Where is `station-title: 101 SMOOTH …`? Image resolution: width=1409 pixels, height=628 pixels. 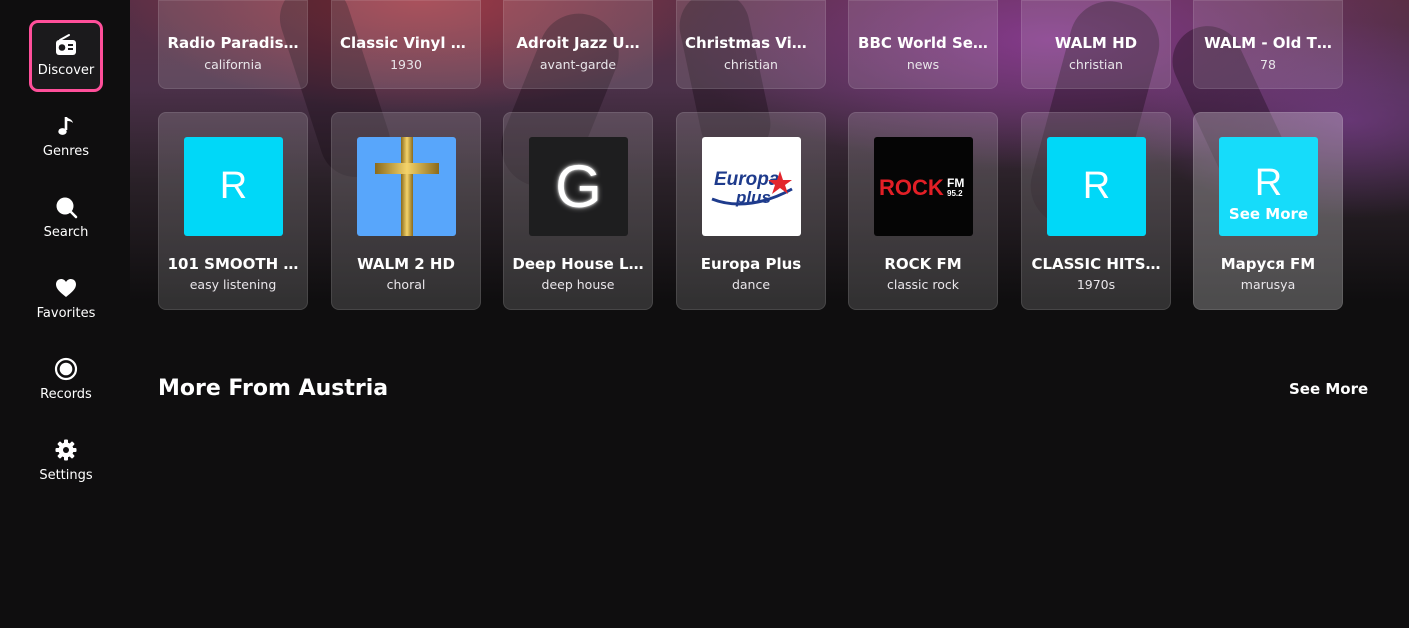
station-title: 101 SMOOTH … is located at coordinates (233, 264).